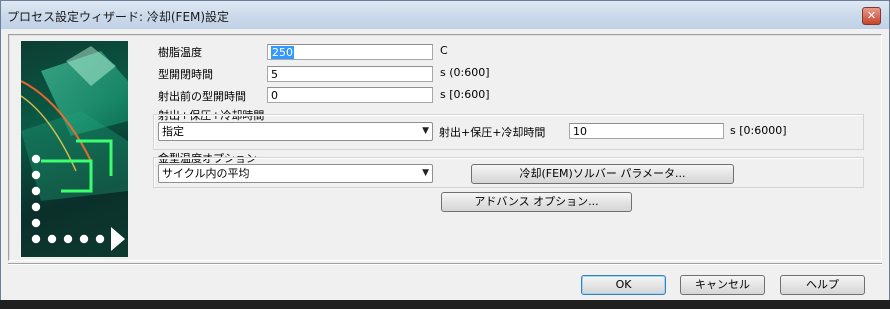 The width and height of the screenshot is (890, 309). What do you see at coordinates (282, 52) in the screenshot?
I see `melt-temp-value: 250` at bounding box center [282, 52].